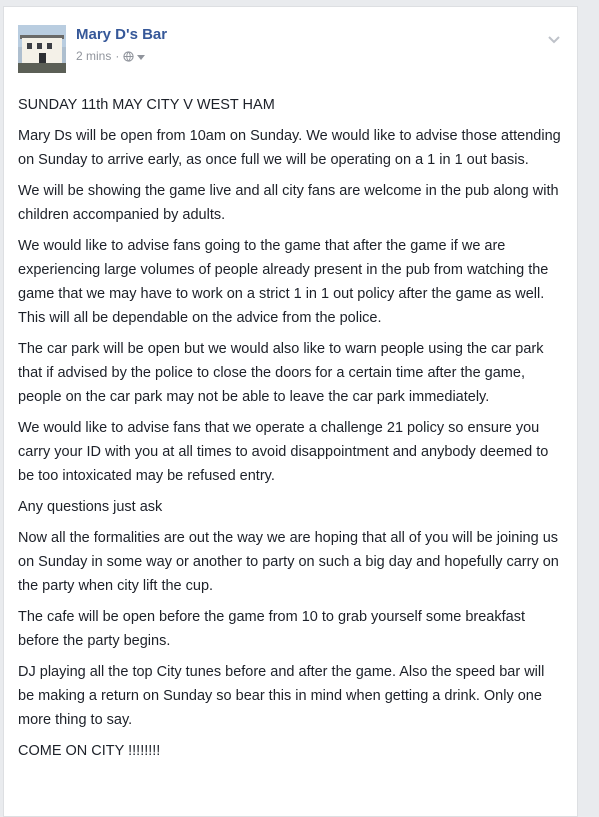 The width and height of the screenshot is (599, 817). What do you see at coordinates (42, 68) in the screenshot?
I see `avatar-ground` at bounding box center [42, 68].